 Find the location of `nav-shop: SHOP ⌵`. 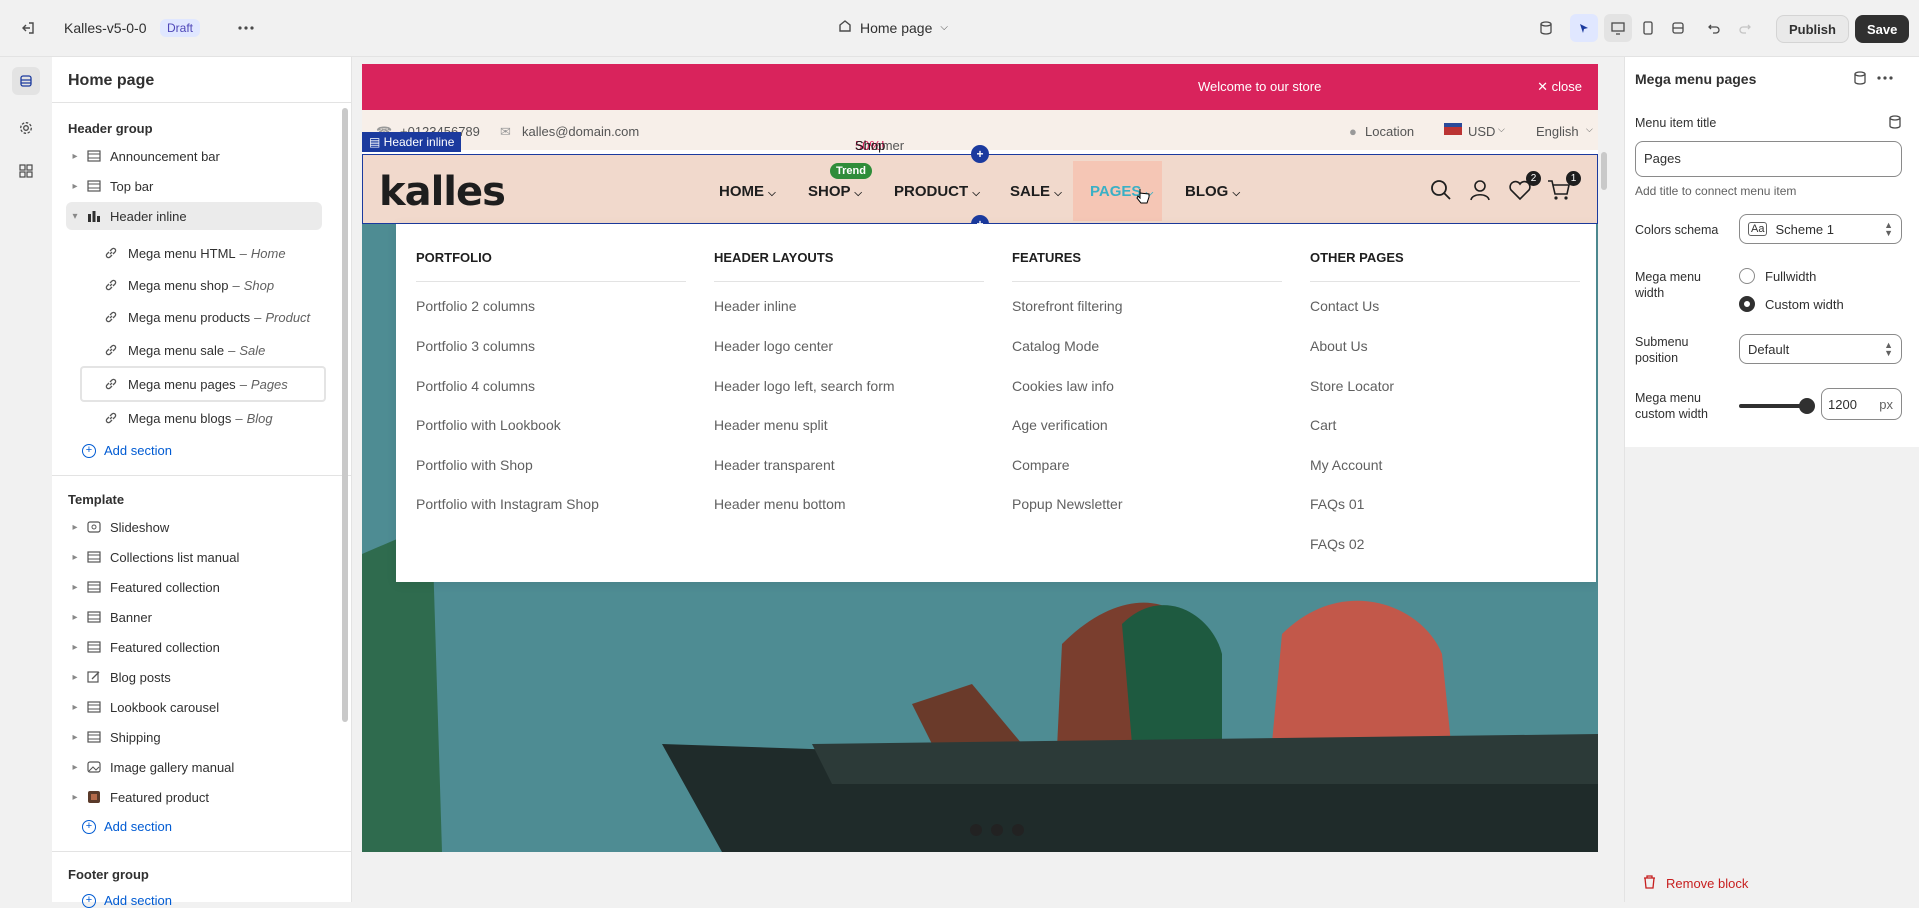

nav-shop: SHOP ⌵ is located at coordinates (835, 191).